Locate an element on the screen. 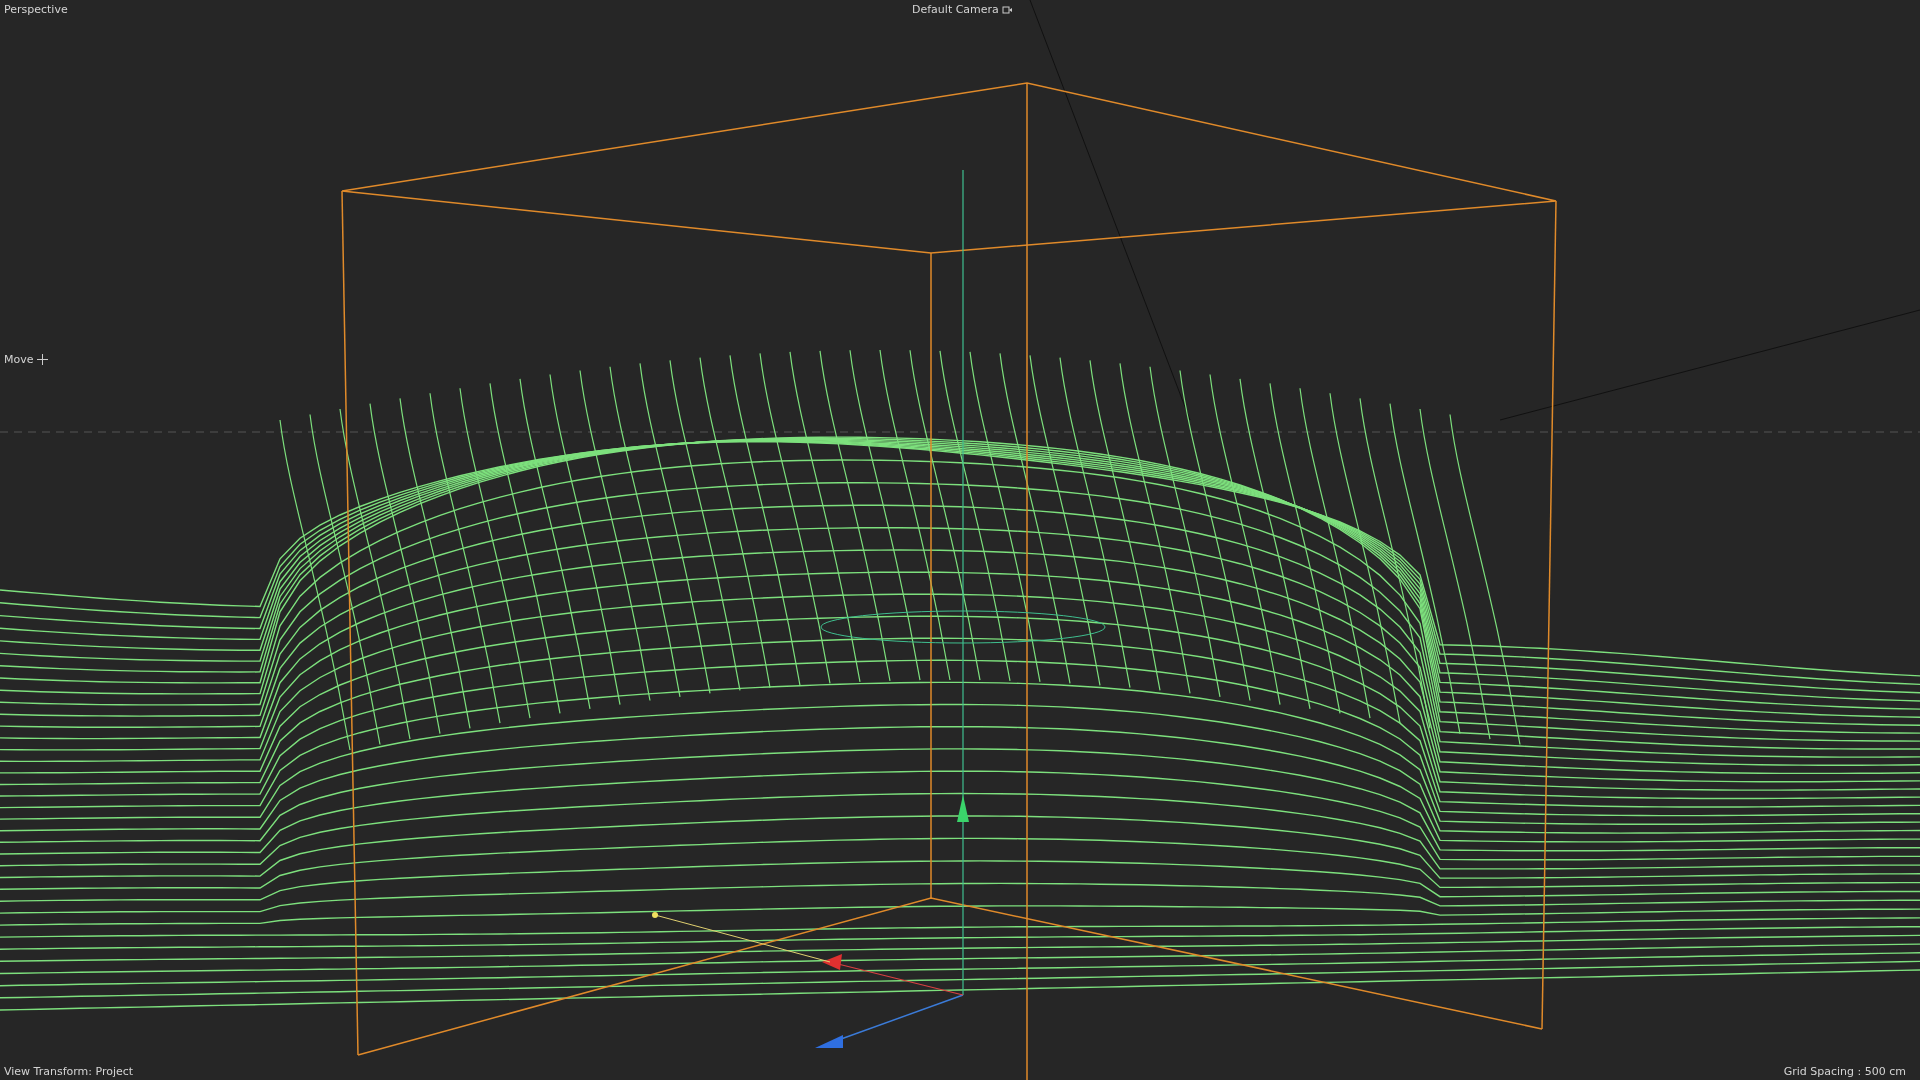  view-transform-label: View Transform: Project is located at coordinates (69, 1071).